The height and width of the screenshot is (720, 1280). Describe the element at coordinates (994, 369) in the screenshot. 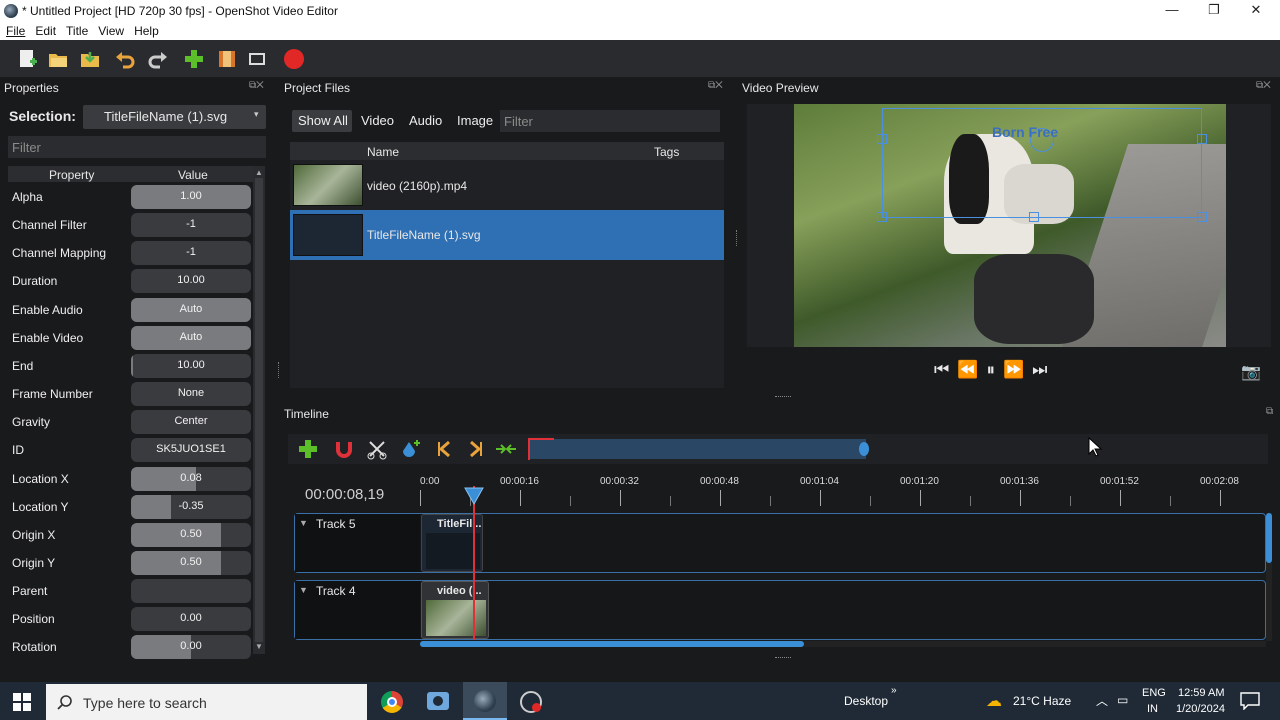

I see `pause-icon: ⏸` at that location.